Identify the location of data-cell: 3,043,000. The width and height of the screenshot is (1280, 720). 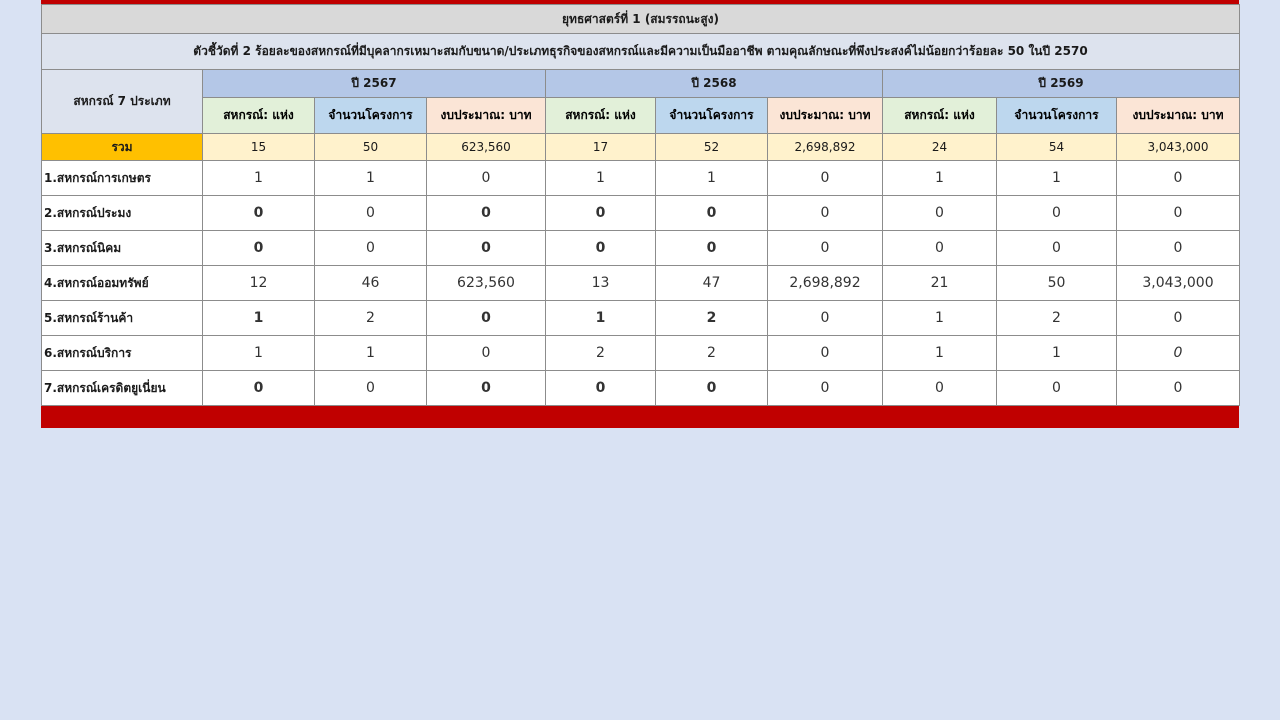
(1178, 283).